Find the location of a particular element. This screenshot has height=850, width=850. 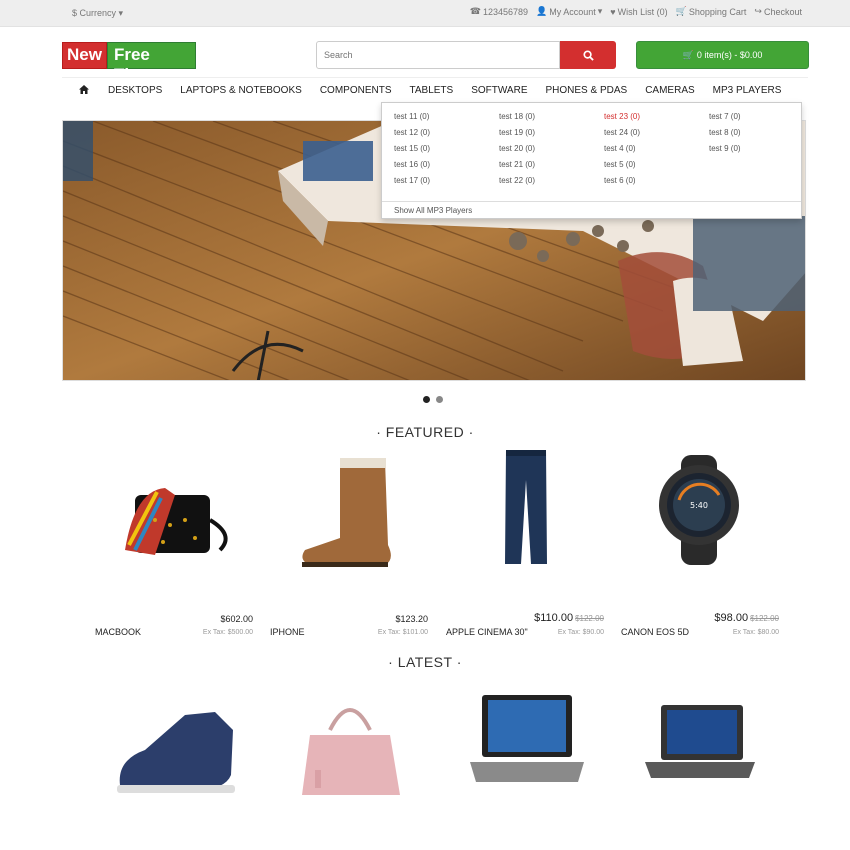

product-image-macbook is located at coordinates (180, 515).